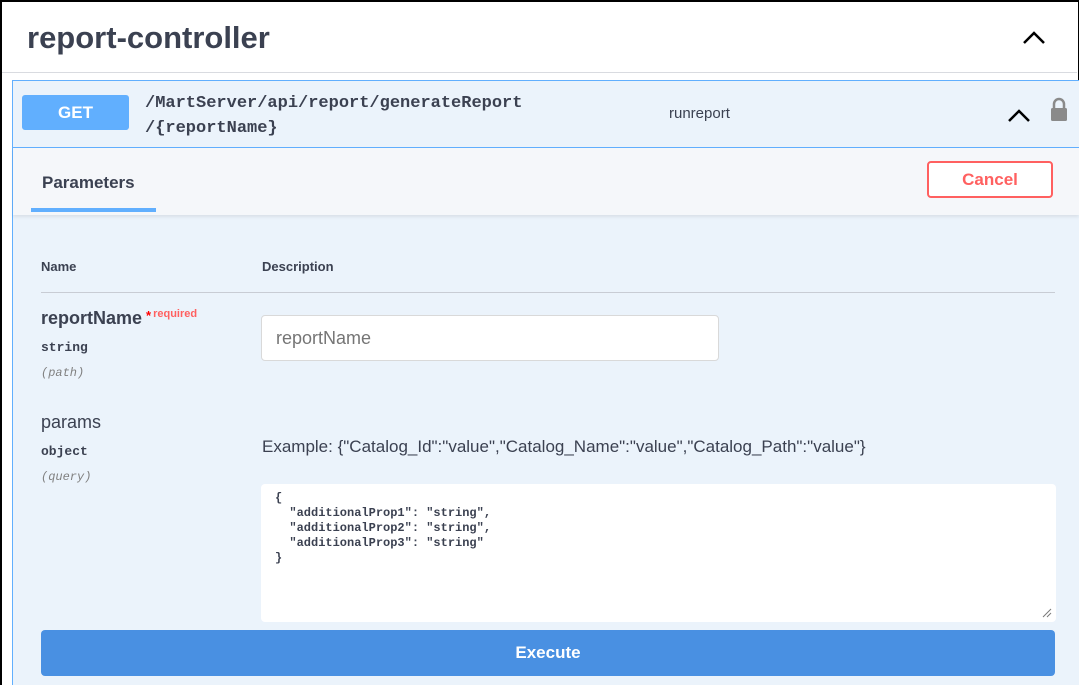  I want to click on tab-active-indicator, so click(93, 210).